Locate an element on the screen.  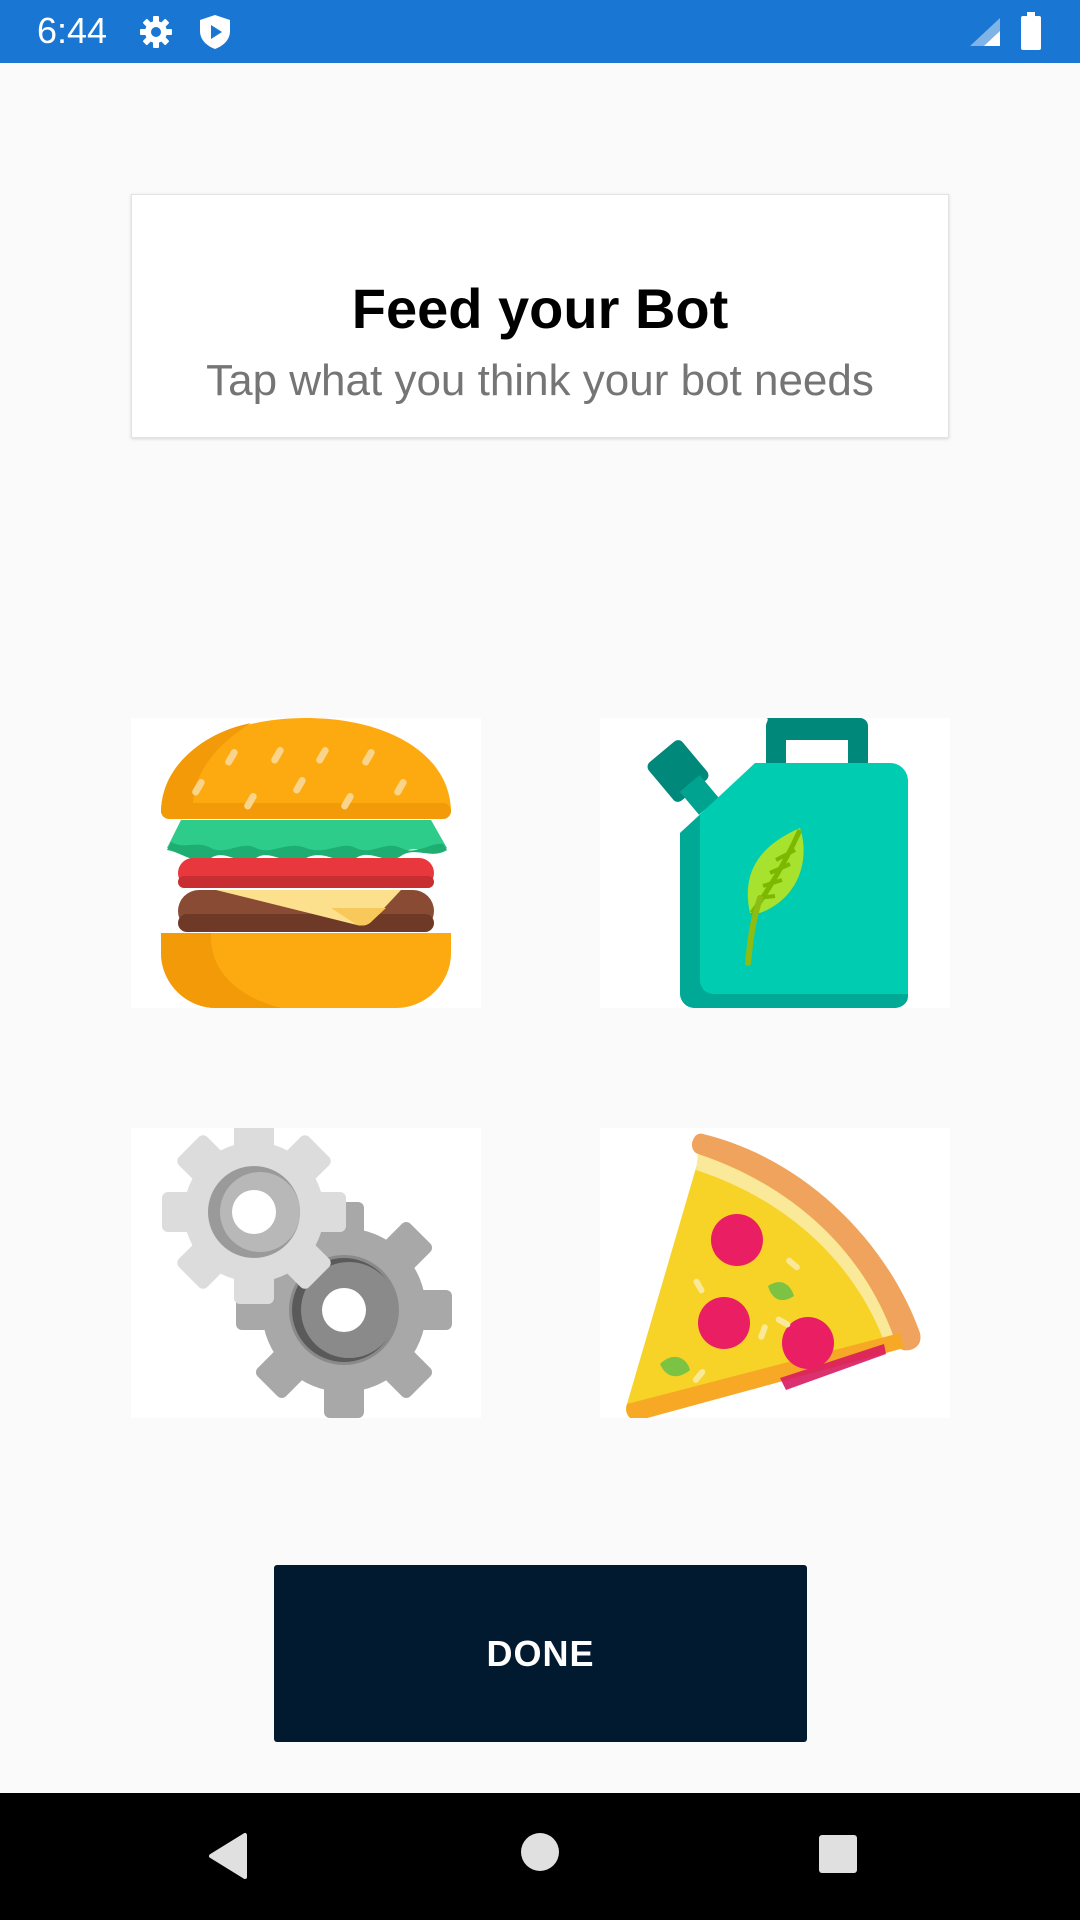
option-gears is located at coordinates (306, 1273).